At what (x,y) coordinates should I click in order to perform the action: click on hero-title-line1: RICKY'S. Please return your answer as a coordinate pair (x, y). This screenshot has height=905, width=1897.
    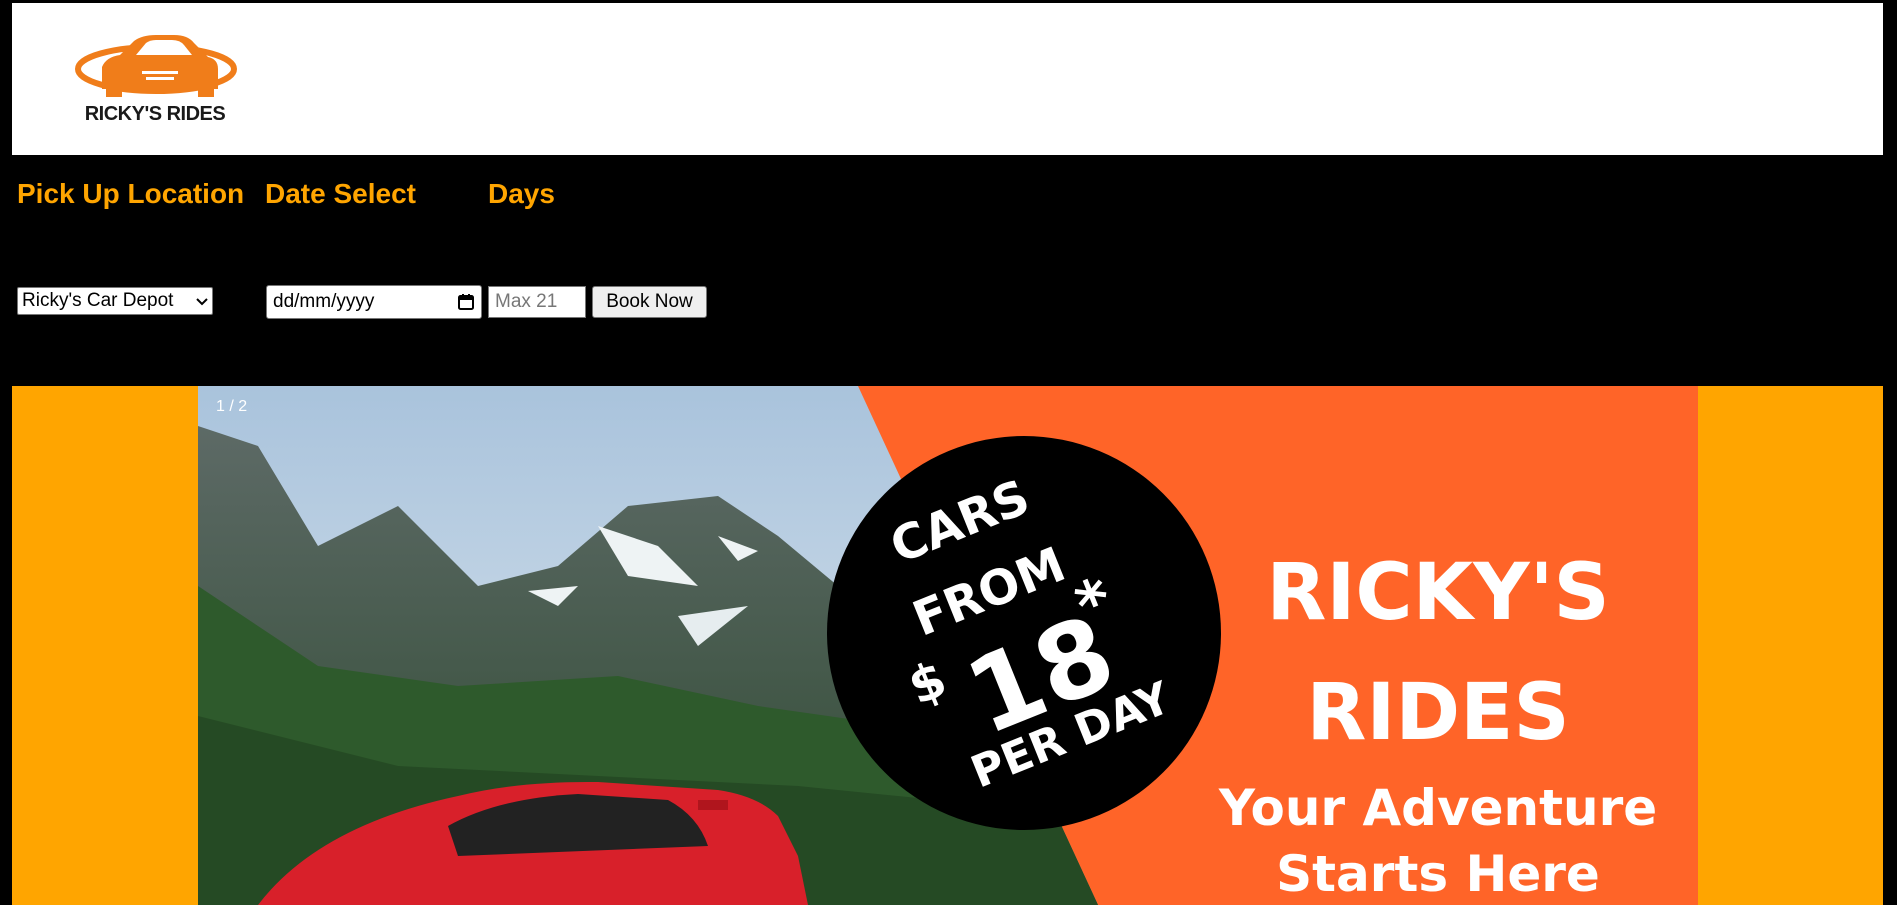
    Looking at the image, I should click on (1438, 593).